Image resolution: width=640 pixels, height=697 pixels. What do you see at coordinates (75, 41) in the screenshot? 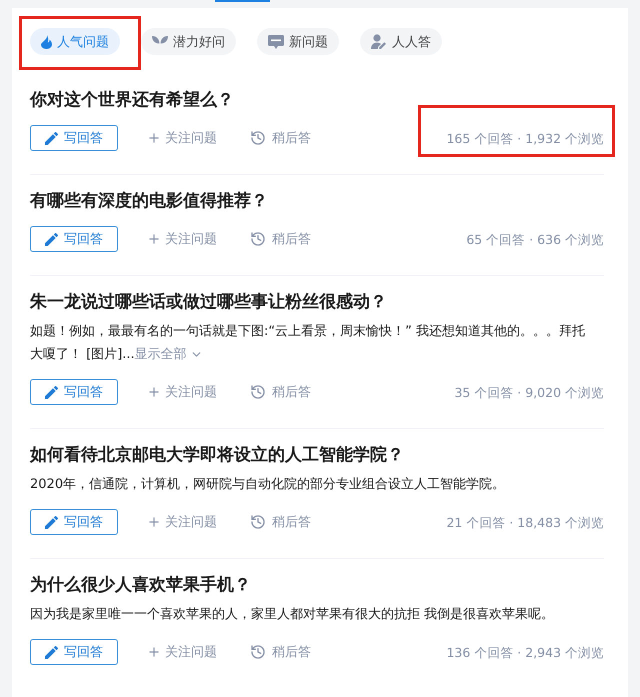
I see `filter-tab: 人气问题` at bounding box center [75, 41].